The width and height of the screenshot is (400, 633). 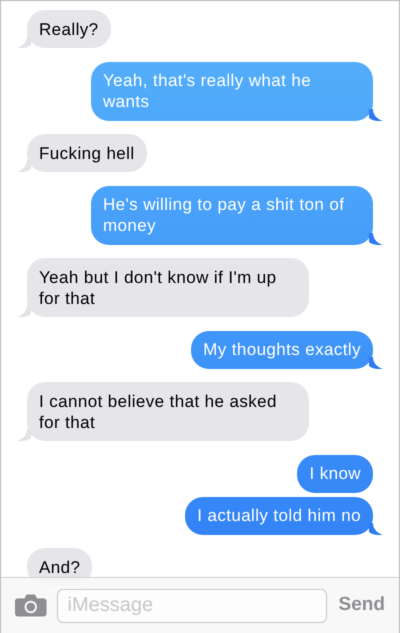 What do you see at coordinates (279, 515) in the screenshot?
I see `message-bubble: I actually told him no` at bounding box center [279, 515].